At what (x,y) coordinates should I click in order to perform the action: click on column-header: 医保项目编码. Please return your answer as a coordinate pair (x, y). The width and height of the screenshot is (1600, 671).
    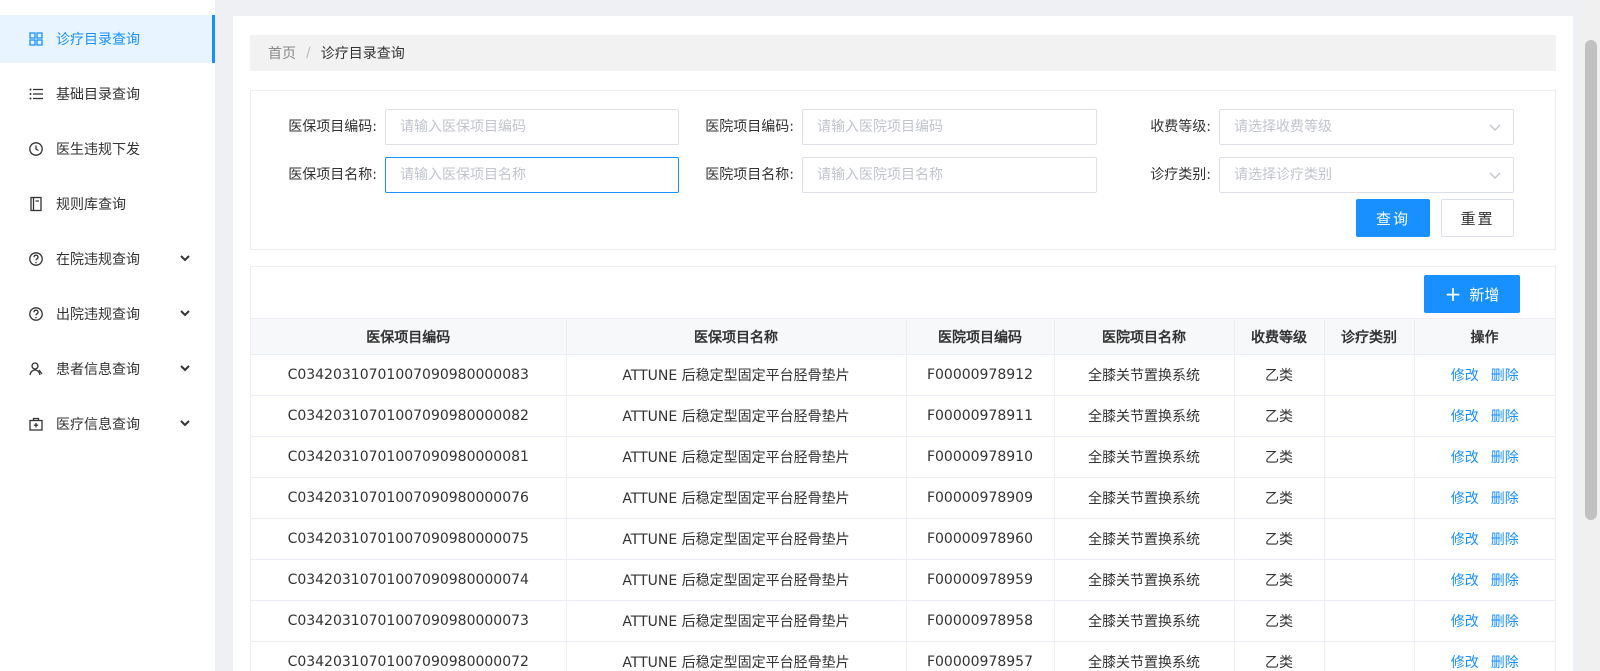
    Looking at the image, I should click on (409, 336).